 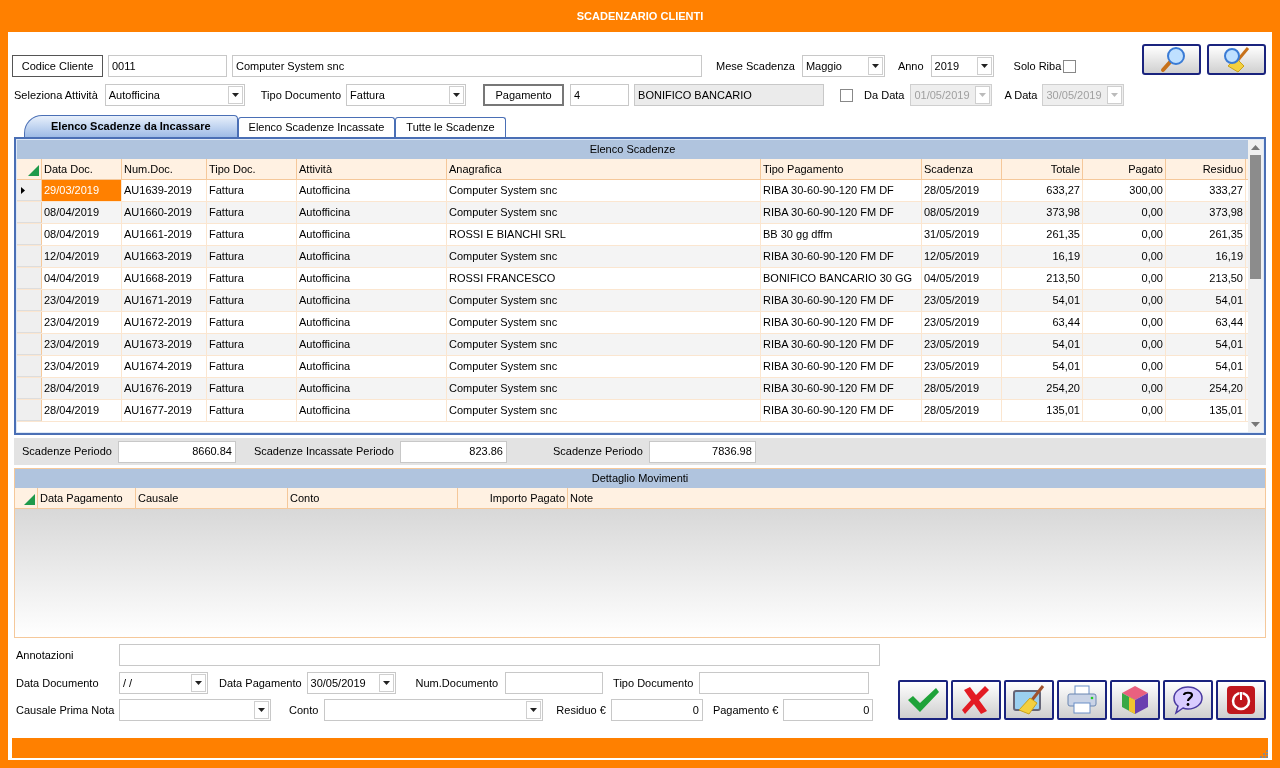 I want to click on input-field: 7836.98, so click(x=702, y=451).